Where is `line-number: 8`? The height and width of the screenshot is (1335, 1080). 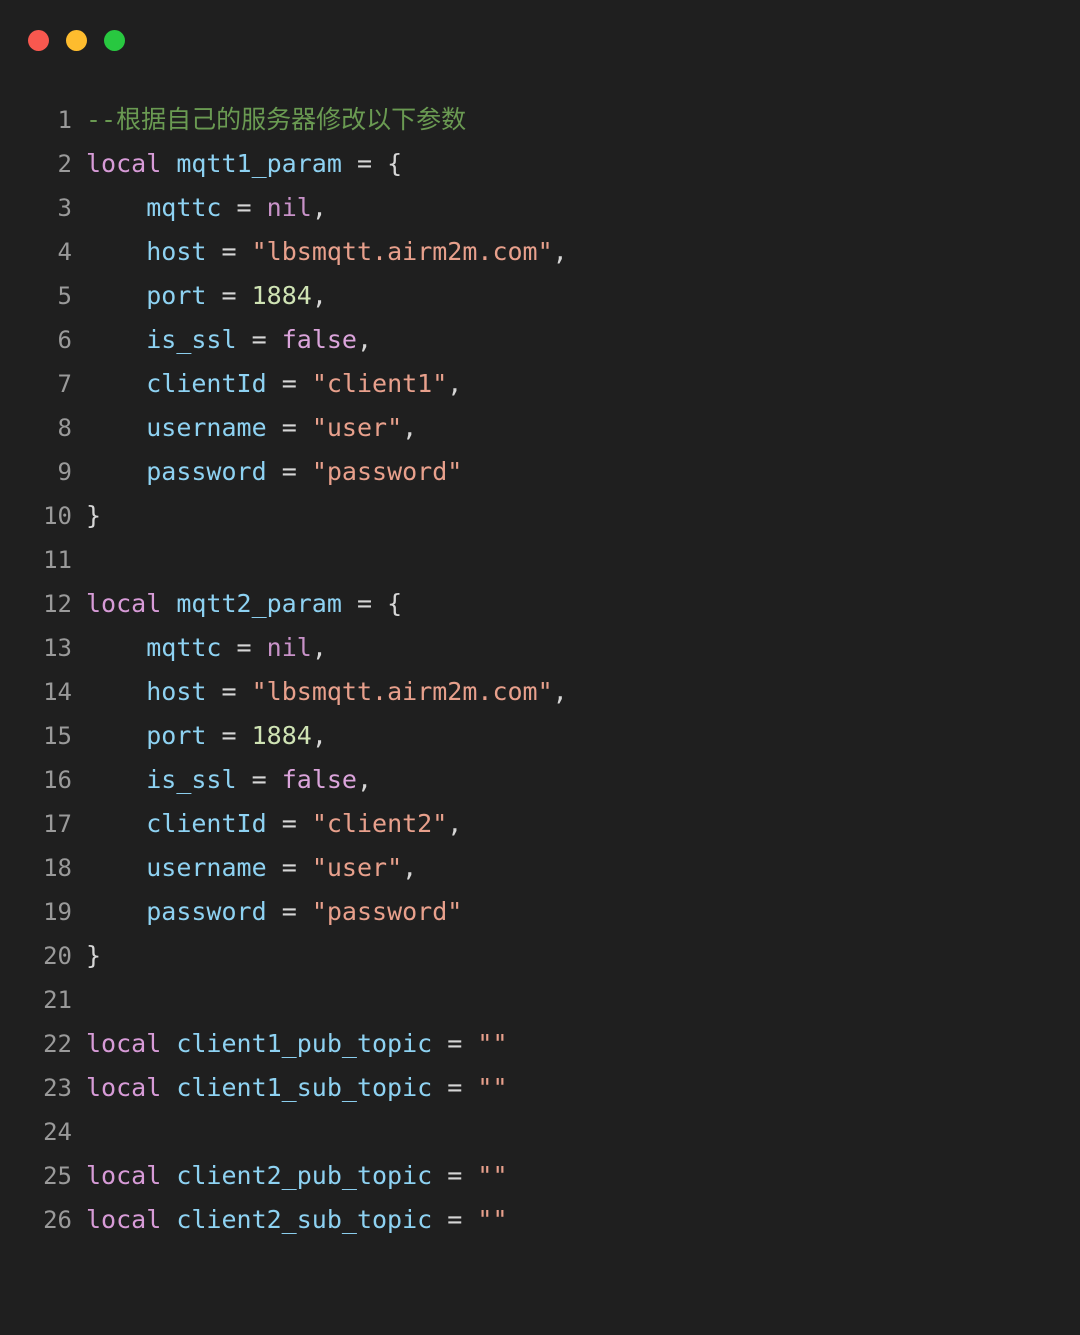 line-number: 8 is located at coordinates (64, 428).